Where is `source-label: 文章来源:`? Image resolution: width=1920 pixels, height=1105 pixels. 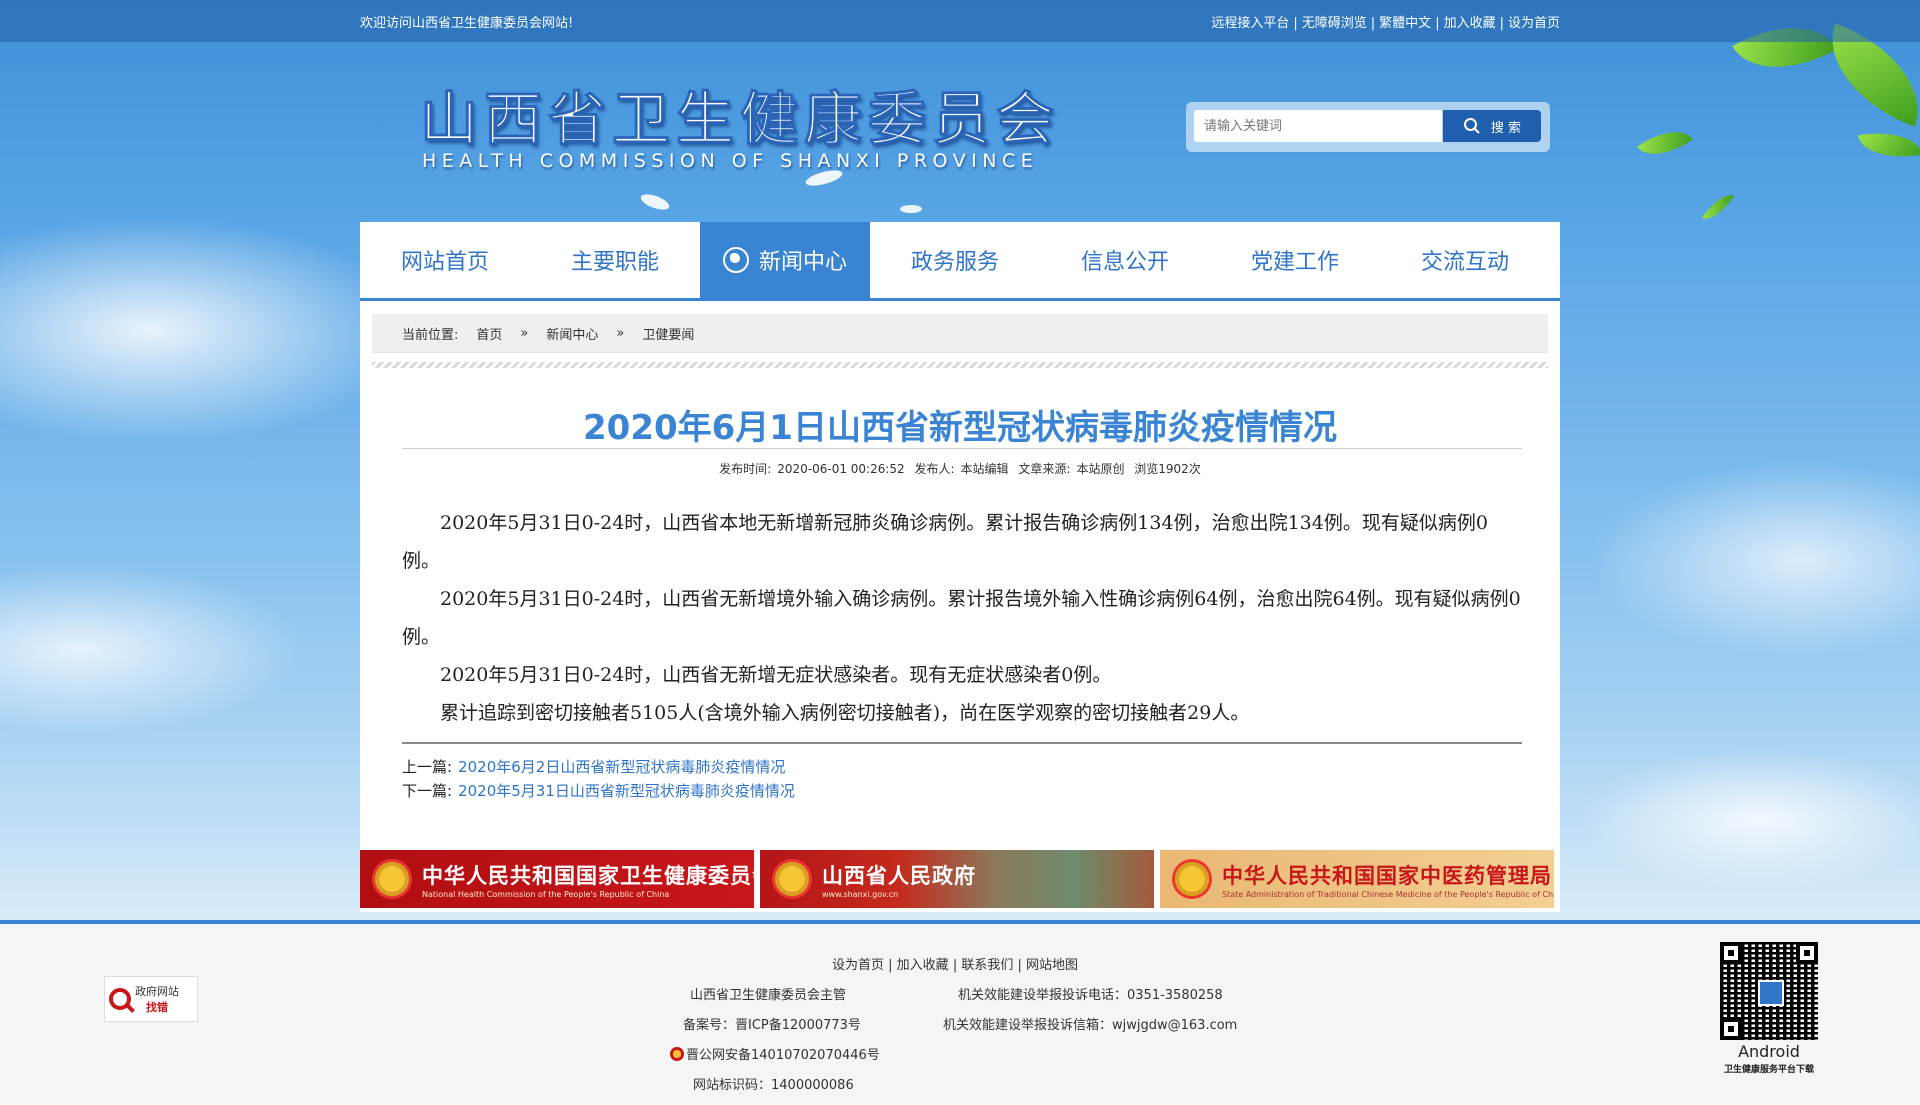 source-label: 文章来源: is located at coordinates (1044, 469).